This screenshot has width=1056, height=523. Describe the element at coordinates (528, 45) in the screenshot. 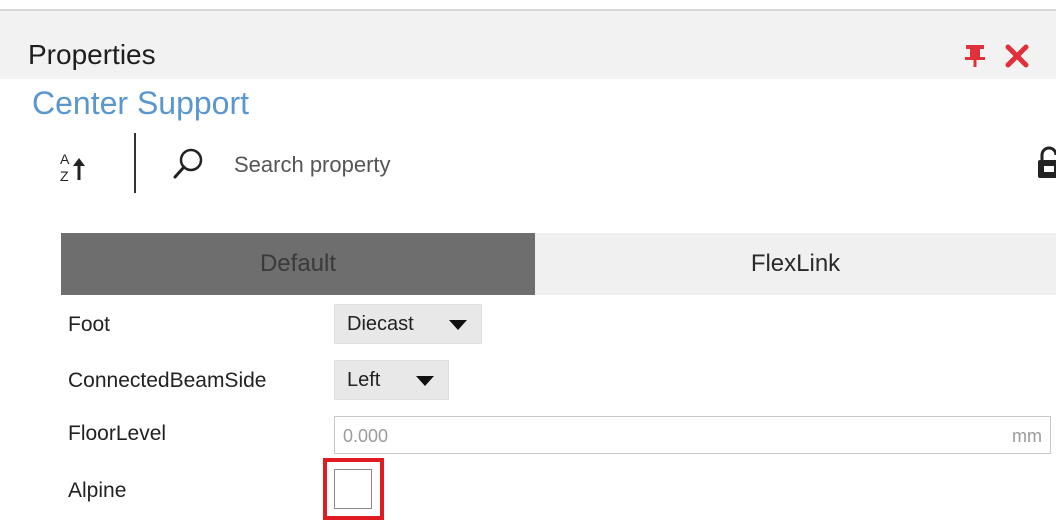

I see `panel-header: Properties` at that location.